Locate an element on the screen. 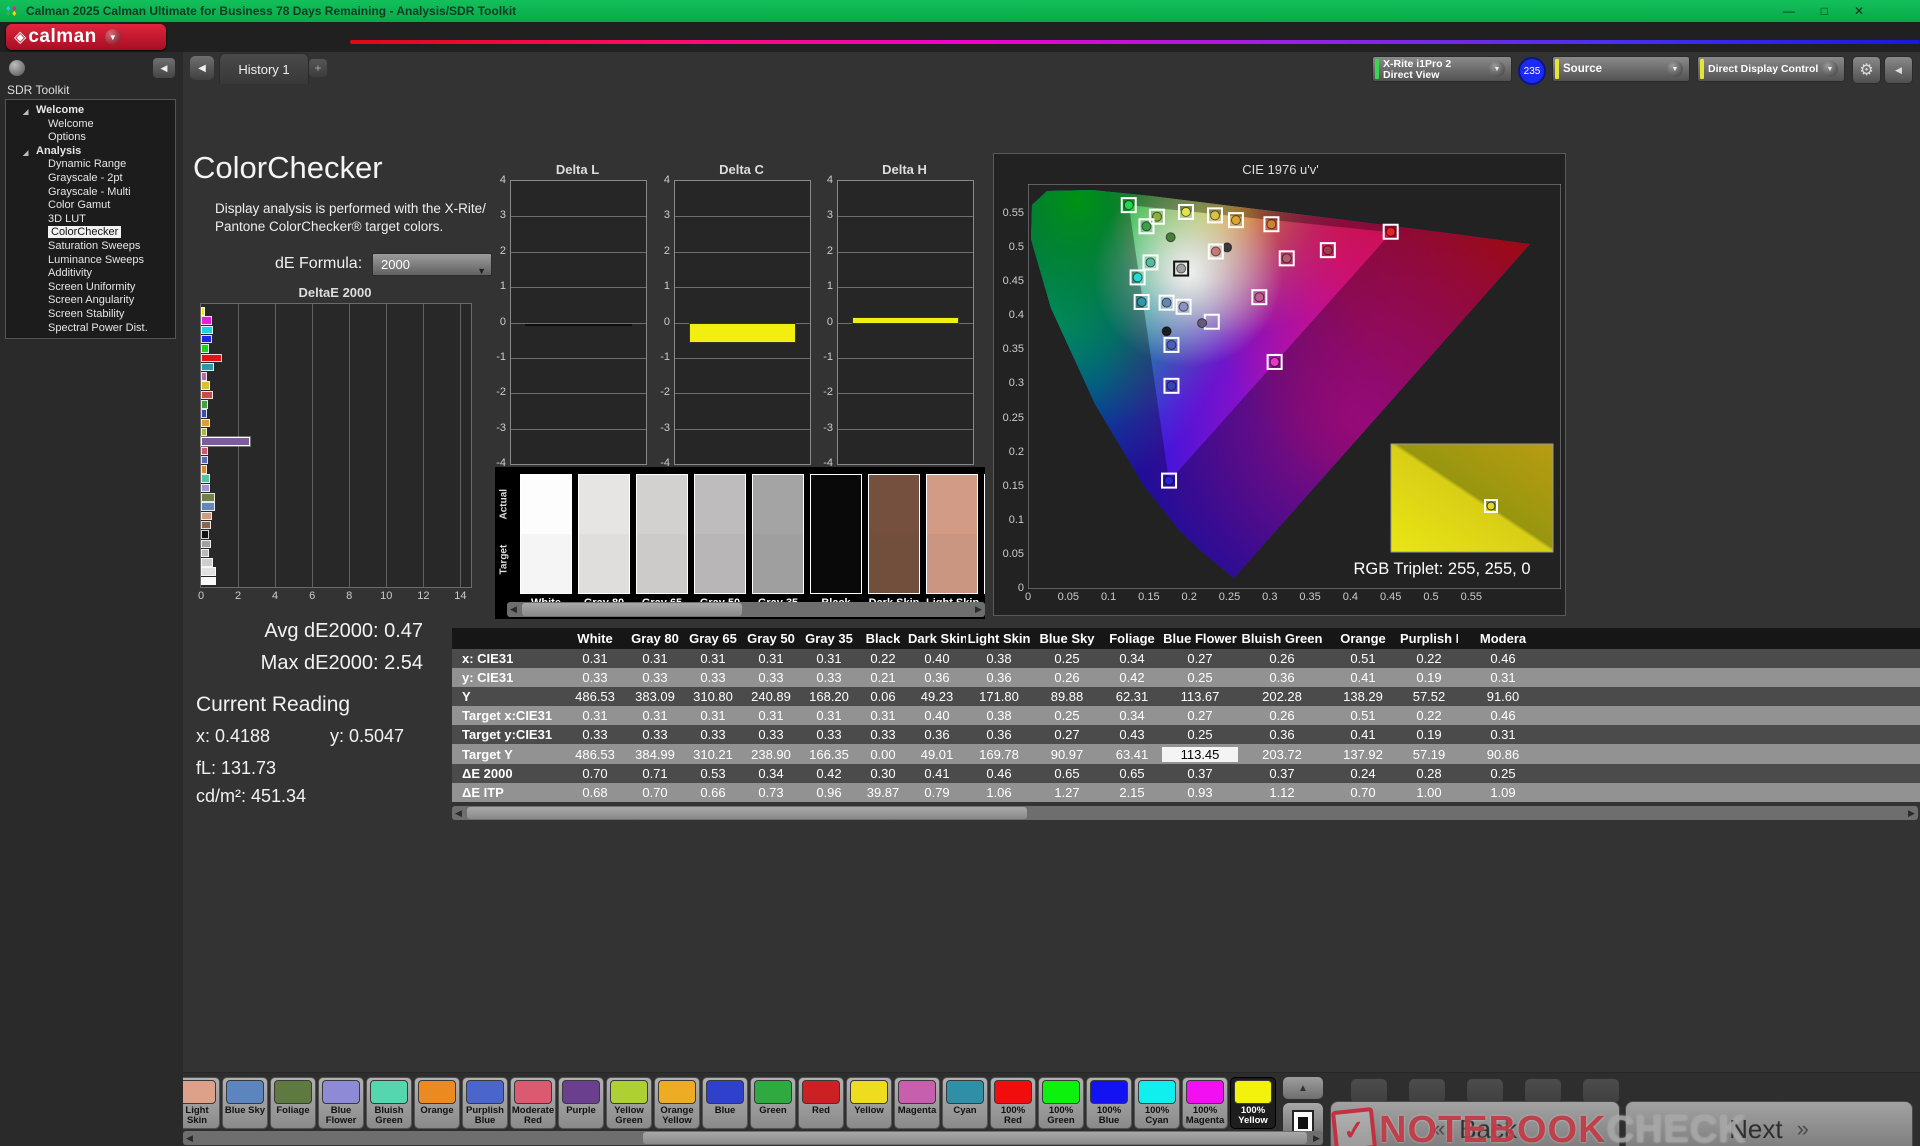 The image size is (1920, 1146). table-scrollbar: ◀ ▶ is located at coordinates (1185, 813).